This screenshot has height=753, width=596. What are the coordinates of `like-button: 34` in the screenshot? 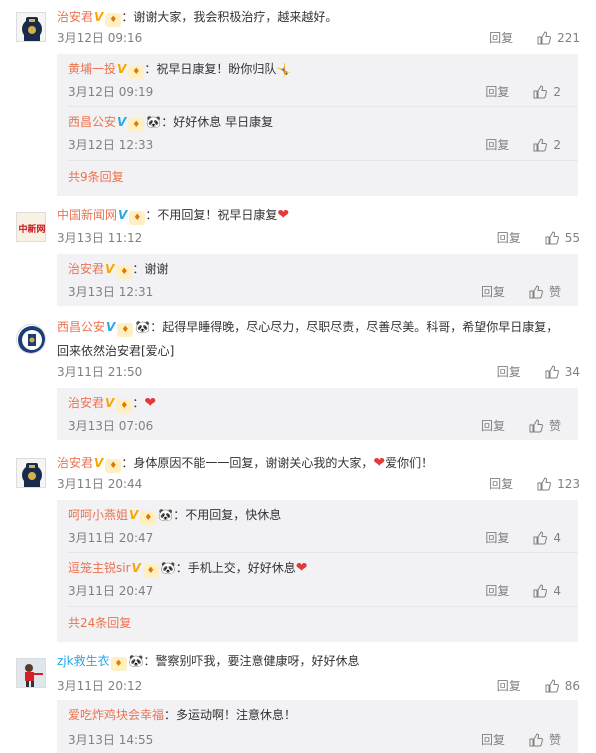 It's located at (562, 372).